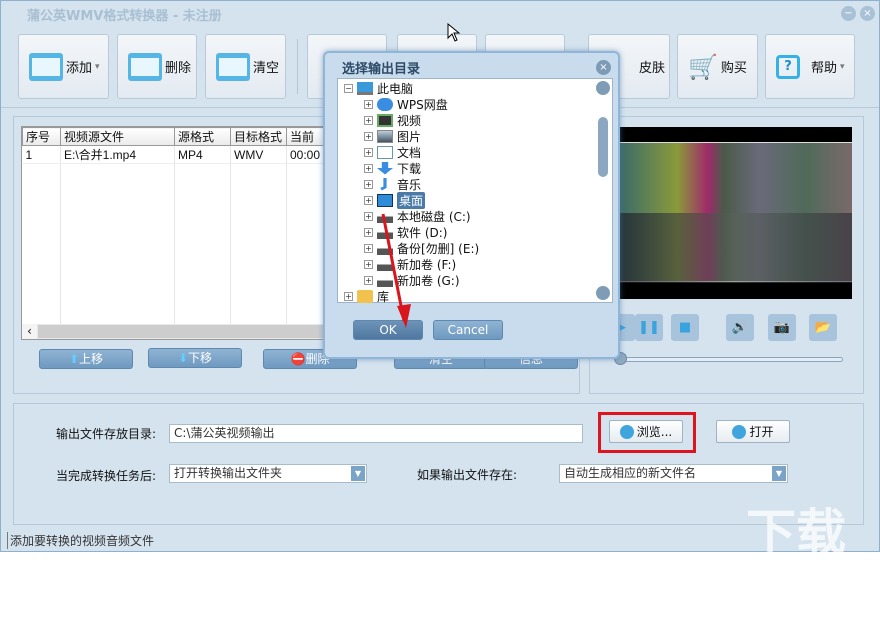  I want to click on chevron-down-icon: ▾, so click(842, 66).